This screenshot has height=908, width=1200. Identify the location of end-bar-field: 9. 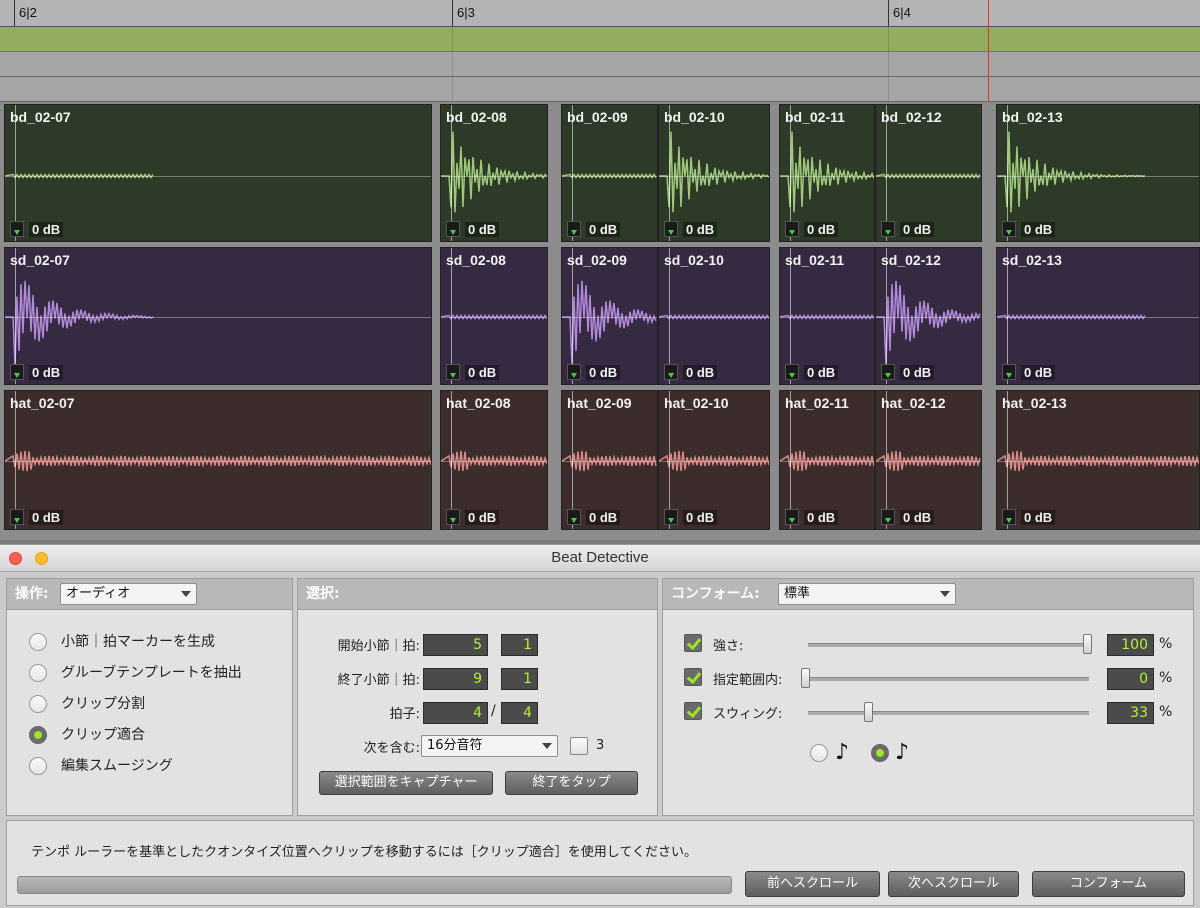
(455, 679).